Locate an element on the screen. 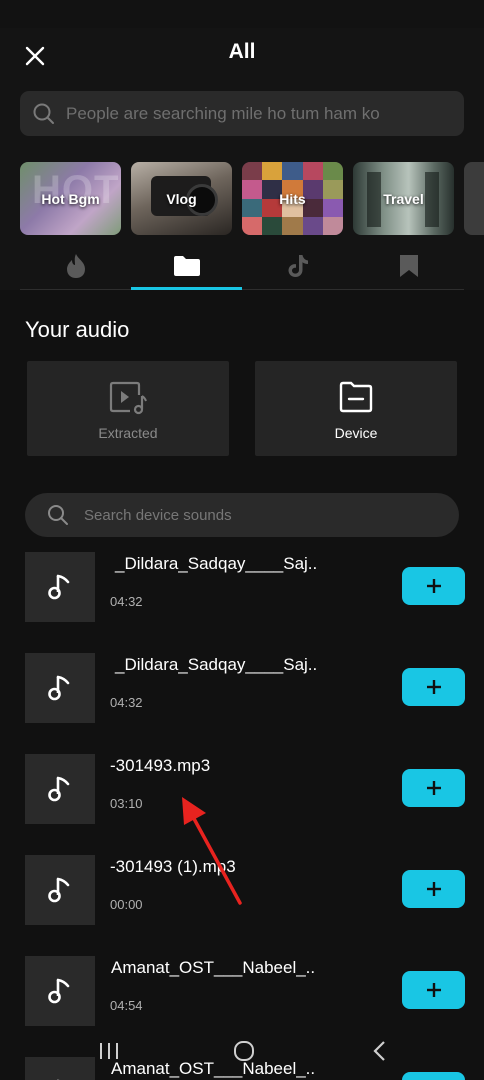 The height and width of the screenshot is (1080, 484). page-title: All is located at coordinates (242, 51).